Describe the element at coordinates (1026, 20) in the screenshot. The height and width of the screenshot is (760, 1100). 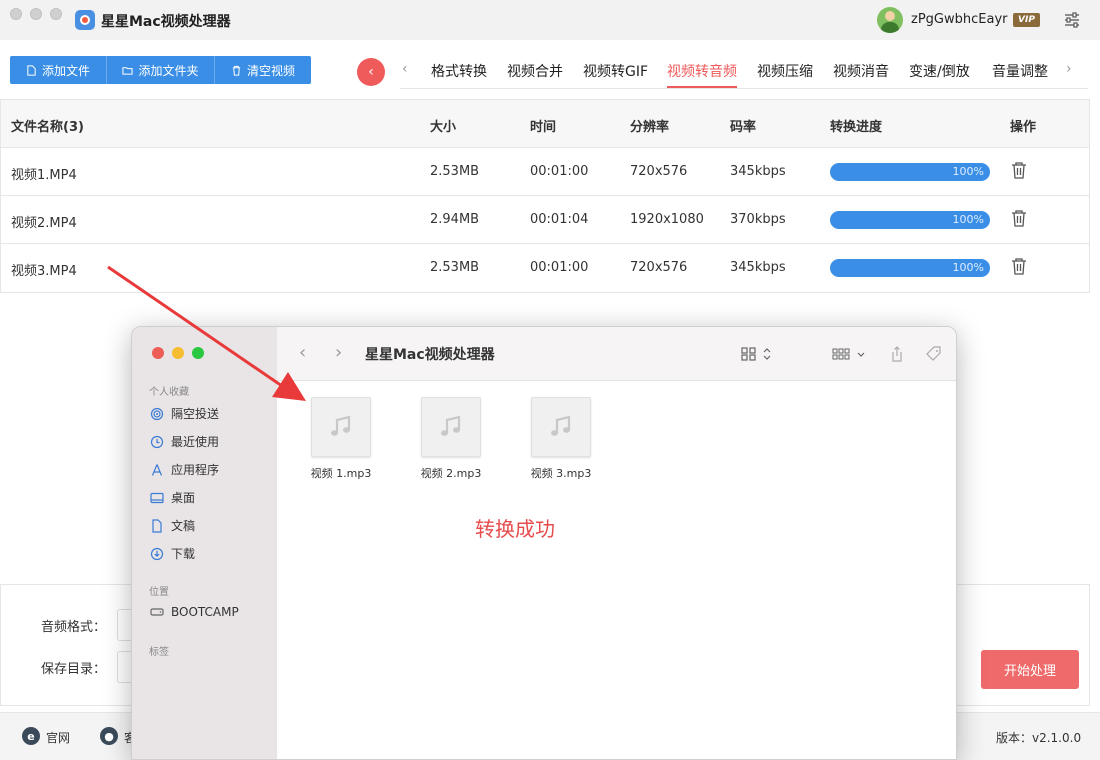
I see `vip-badge: VIP` at that location.